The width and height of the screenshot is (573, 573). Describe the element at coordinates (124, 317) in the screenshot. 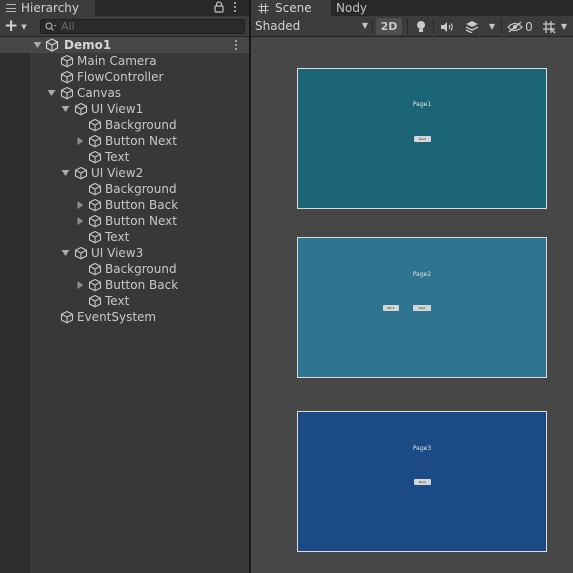

I see `hierarchy-item: EventSystem` at that location.